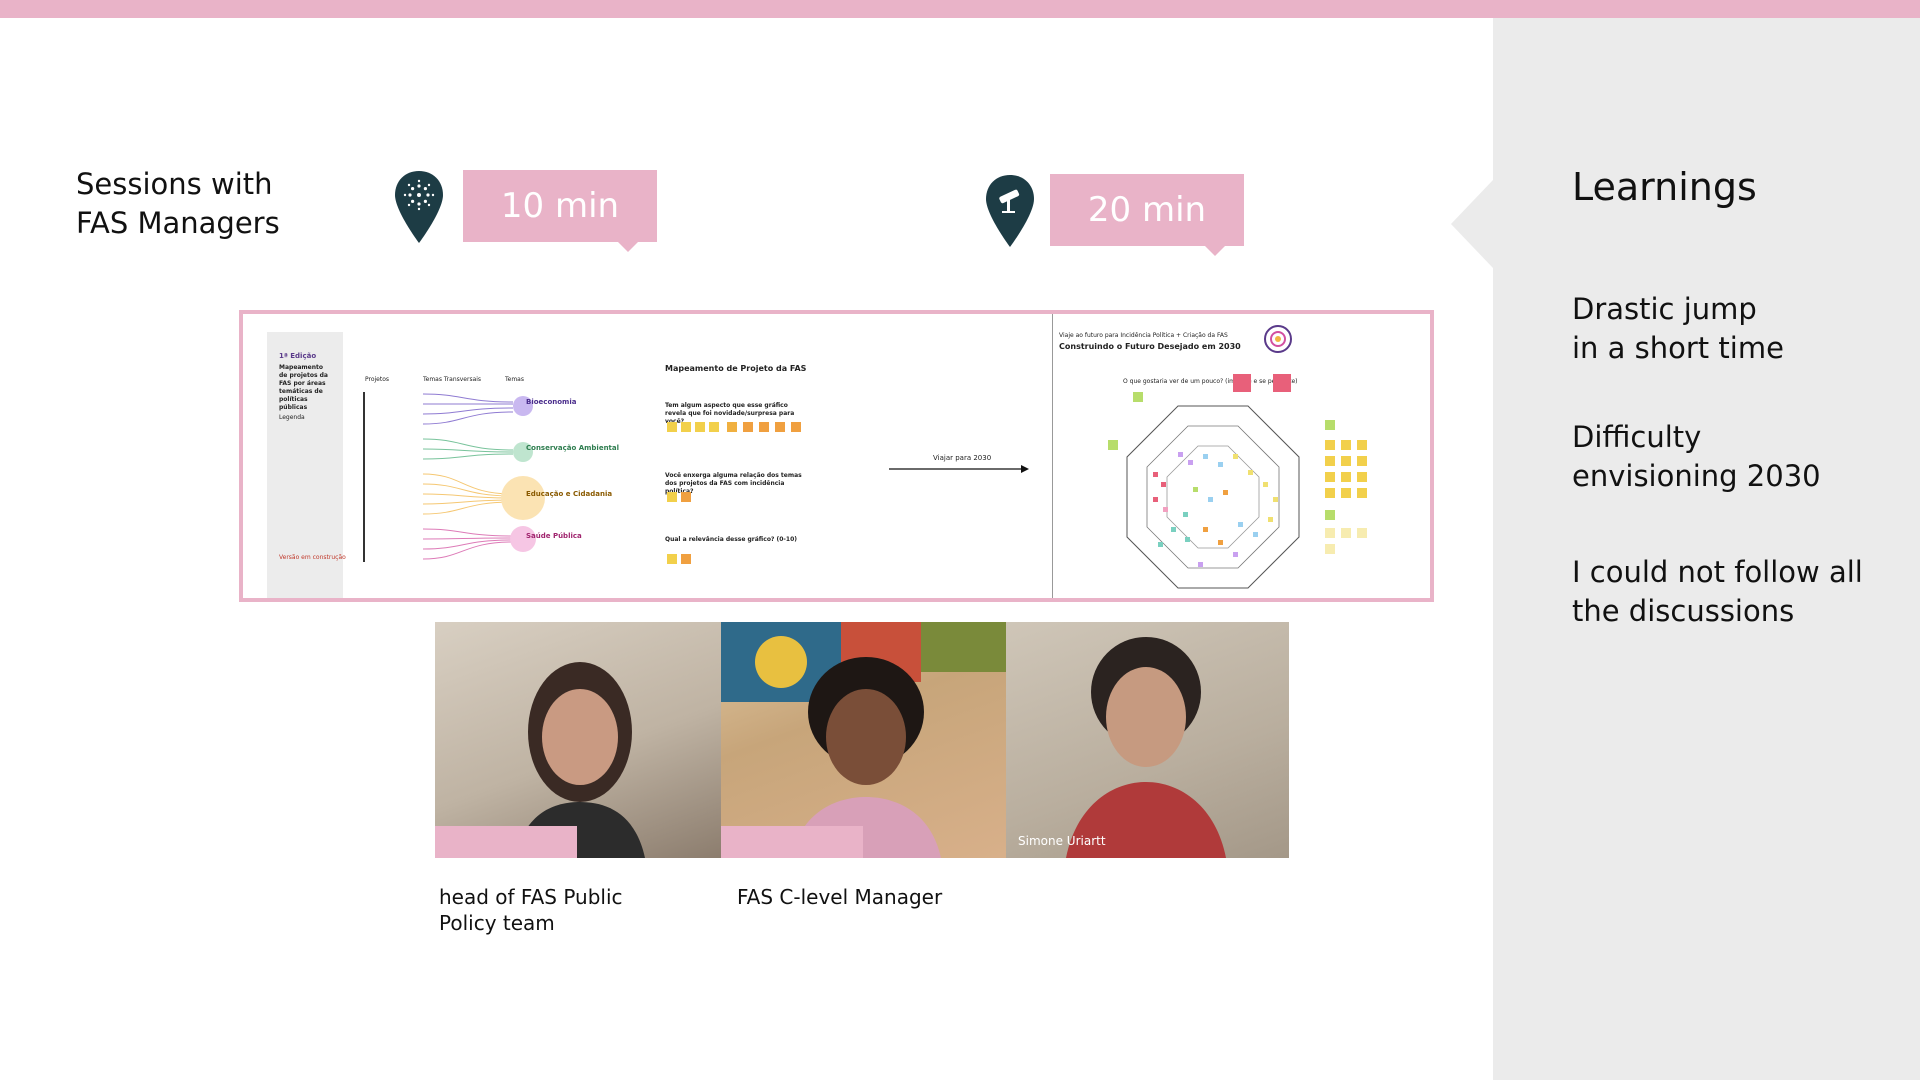 This screenshot has width=1920, height=1080. I want to click on arrow-right-icon, so click(959, 469).